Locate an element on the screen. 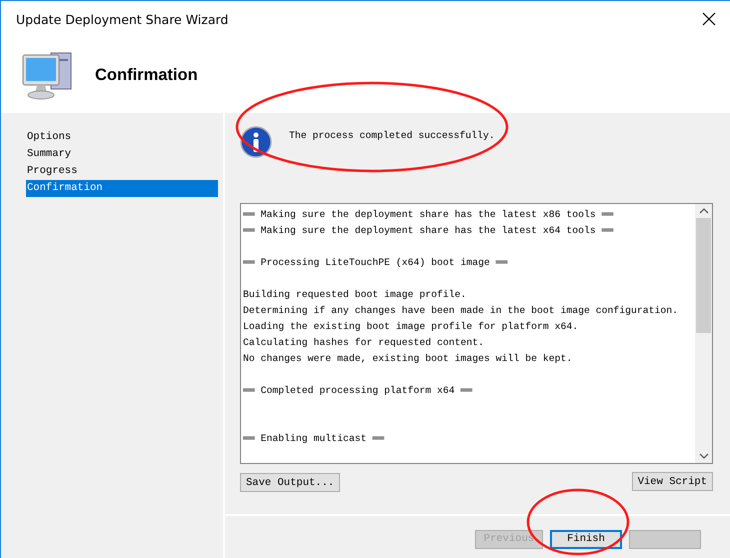 The width and height of the screenshot is (730, 558). page-heading: Confirmation is located at coordinates (146, 75).